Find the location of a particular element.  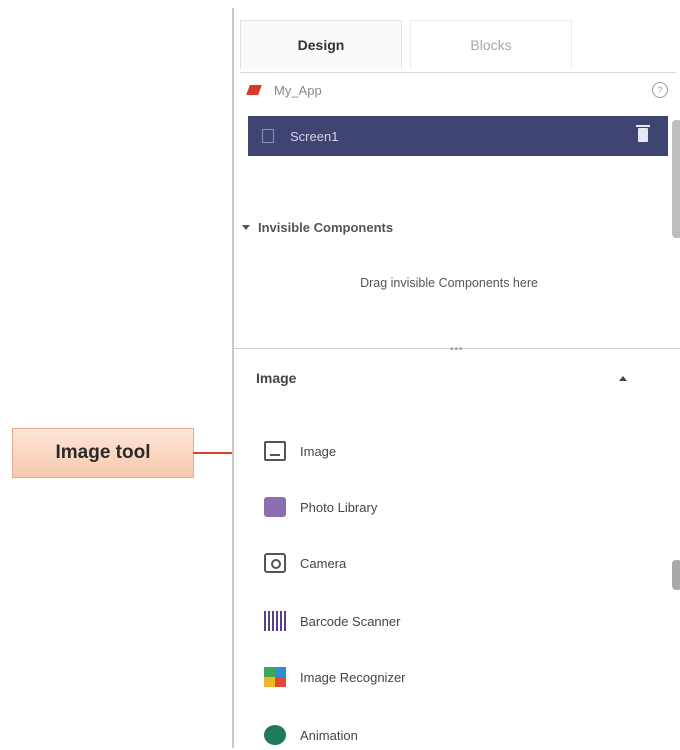

photo-library-icon is located at coordinates (275, 507).